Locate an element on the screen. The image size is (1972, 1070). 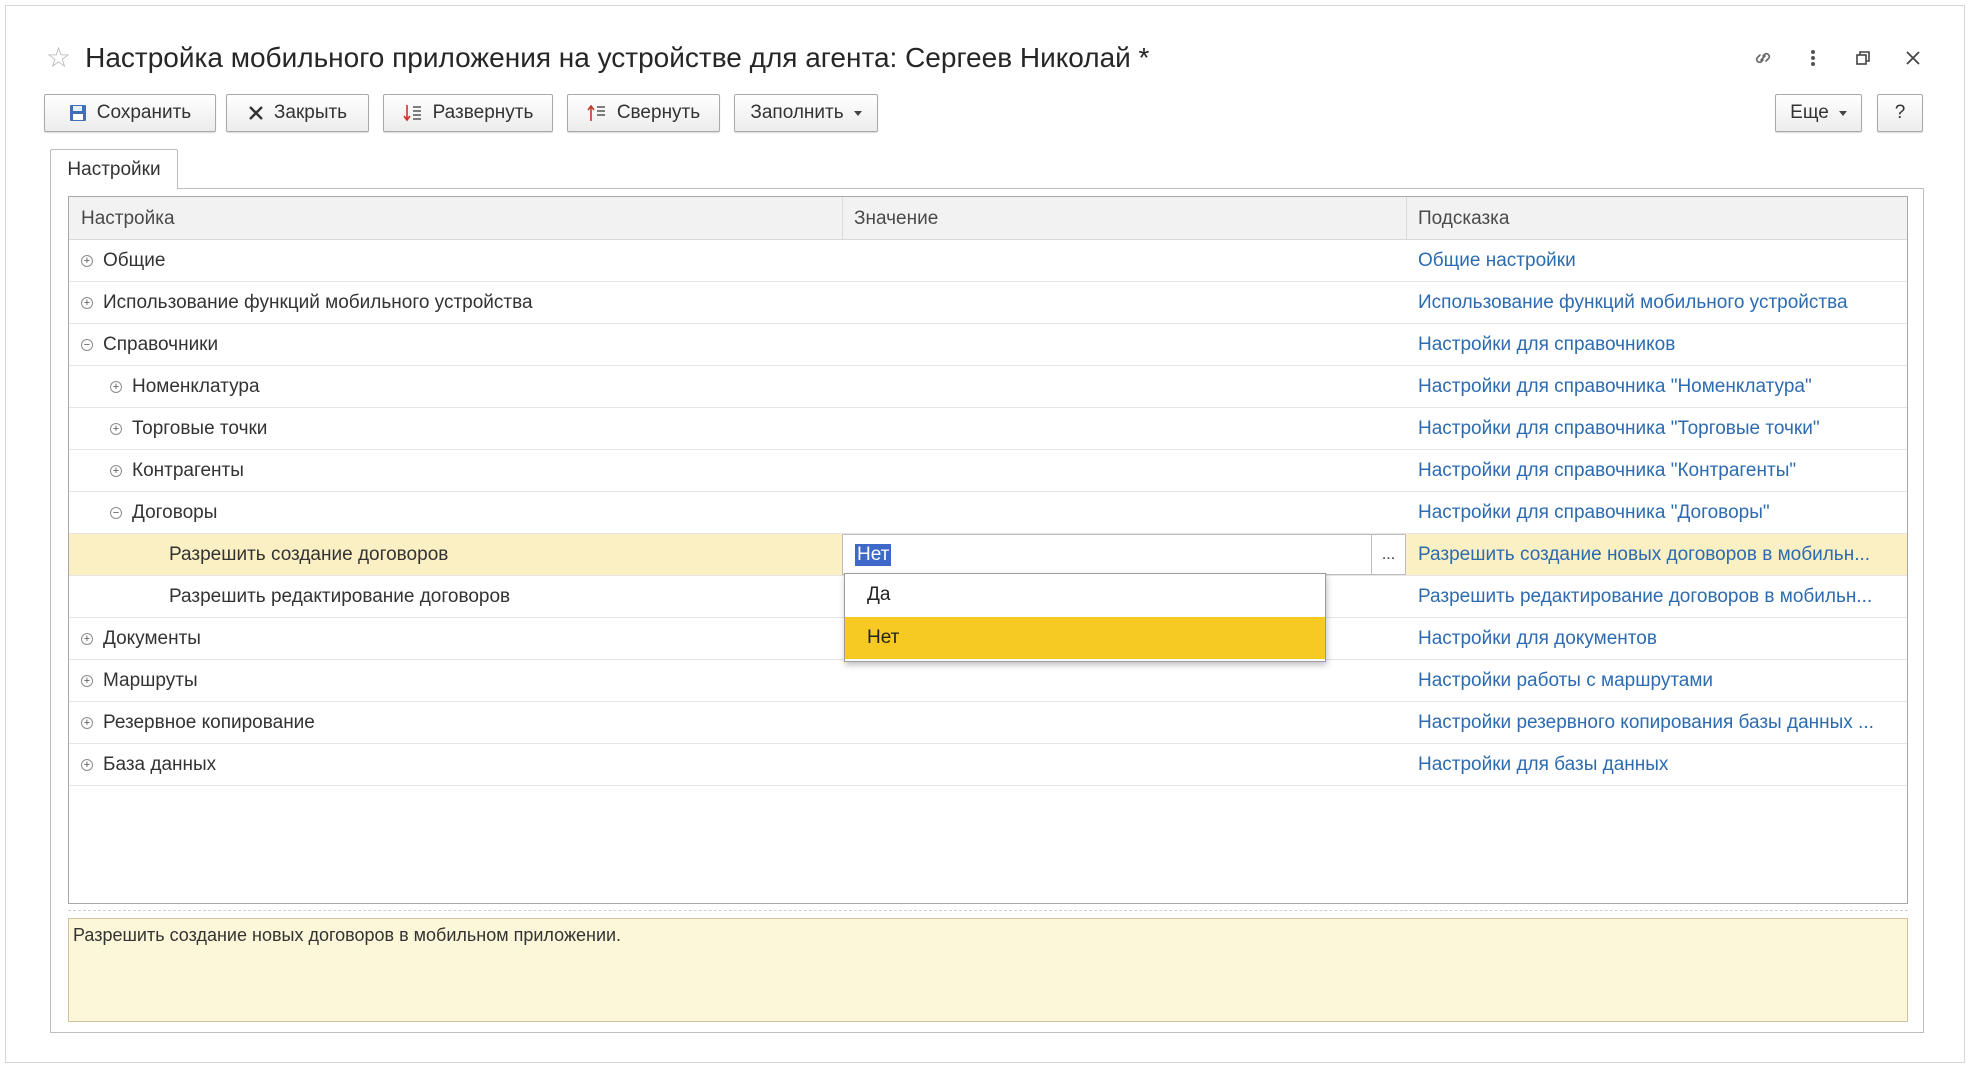
collapse-button: Свернуть is located at coordinates (643, 113).